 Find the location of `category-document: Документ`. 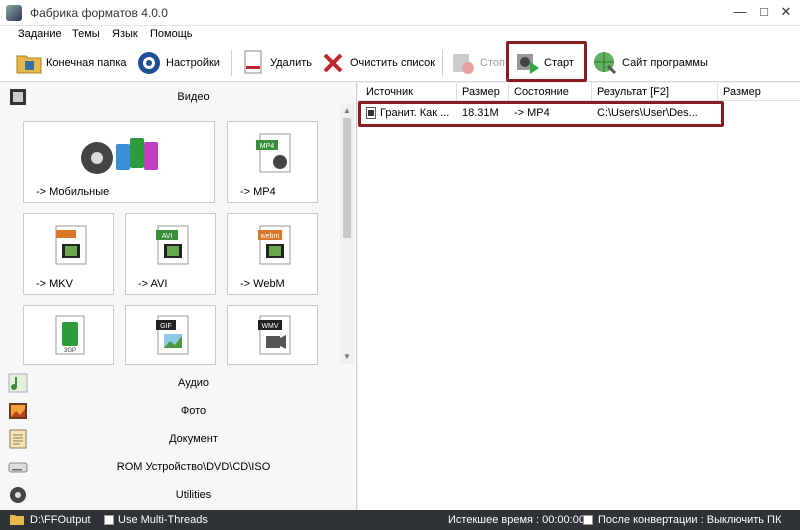

category-document: Документ is located at coordinates (178, 438).